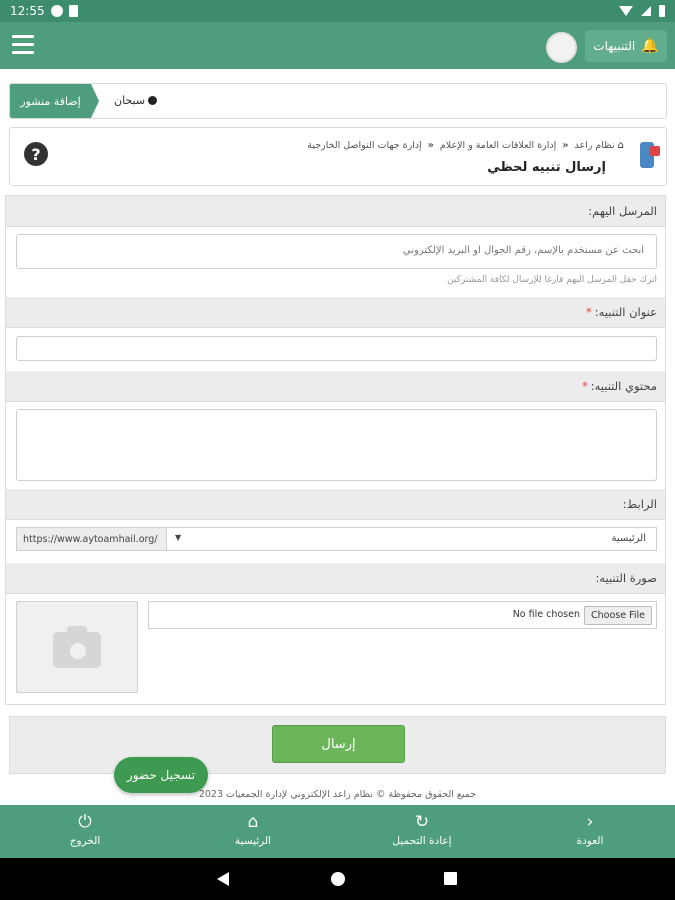  Describe the element at coordinates (335, 578) in the screenshot. I see `image-header: صورة التنبيه:` at that location.